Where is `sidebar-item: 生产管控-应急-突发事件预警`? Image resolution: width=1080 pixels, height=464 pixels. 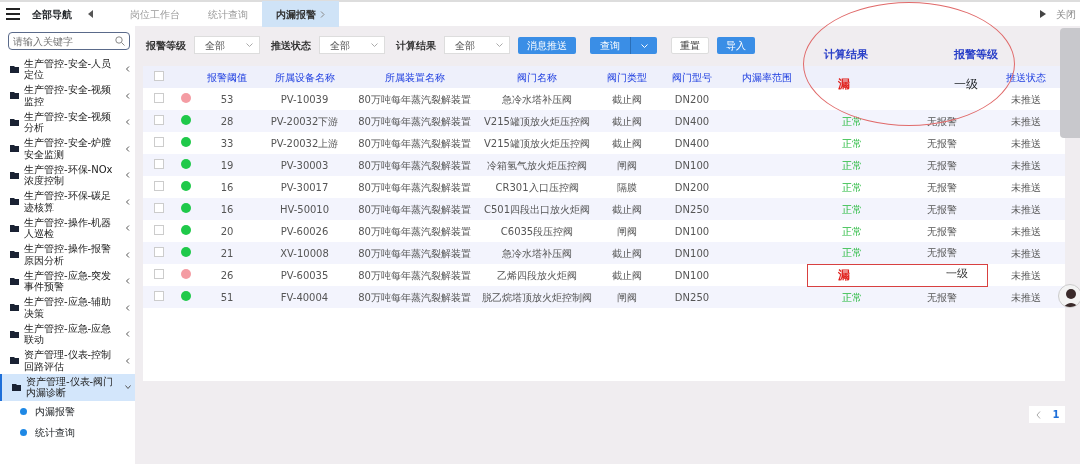 sidebar-item: 生产管控-应急-突发事件预警 is located at coordinates (67, 281).